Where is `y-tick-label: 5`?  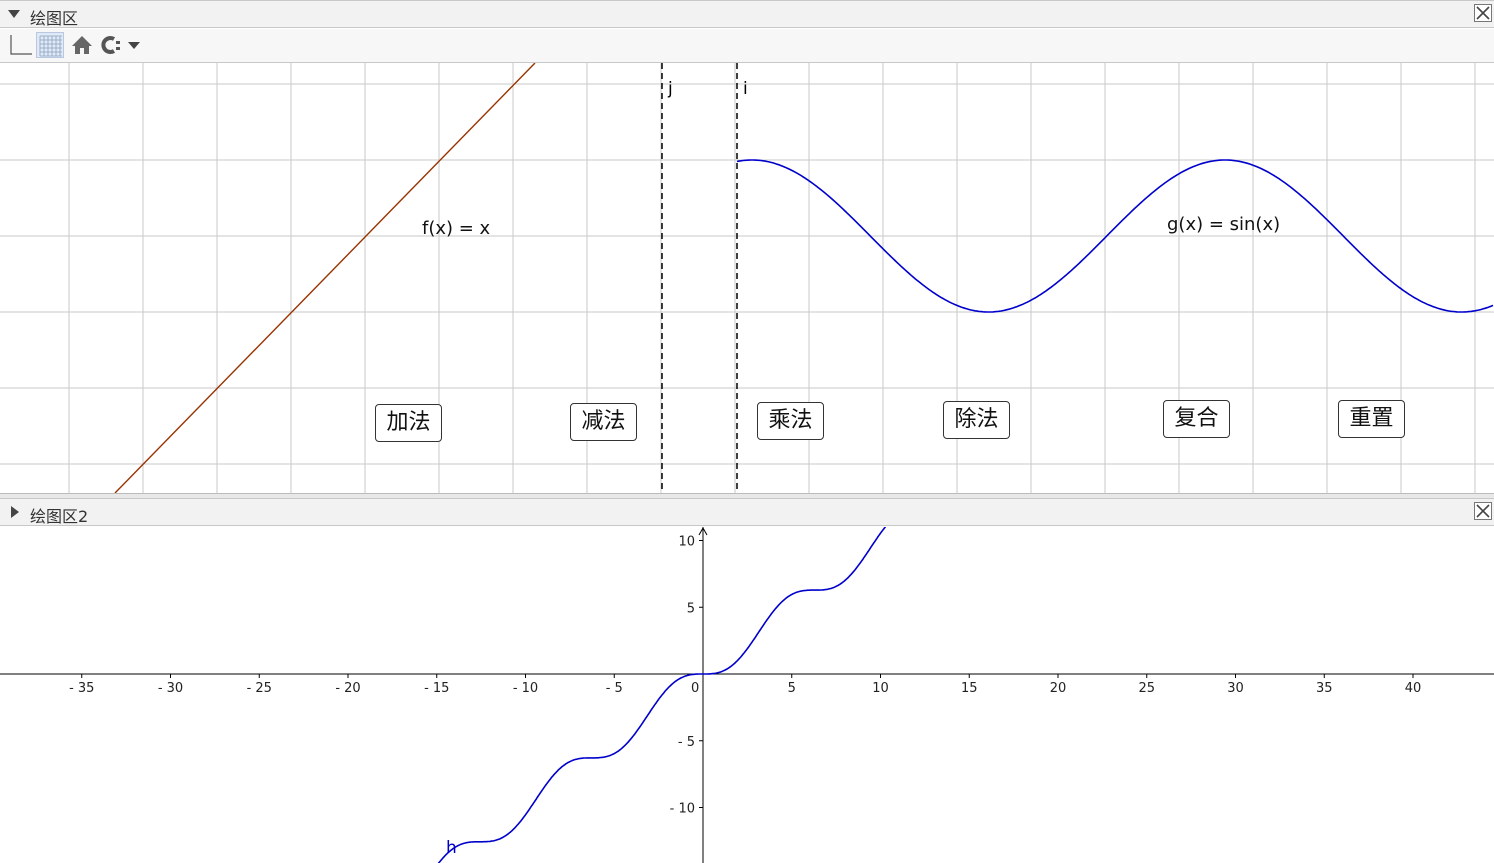 y-tick-label: 5 is located at coordinates (691, 608).